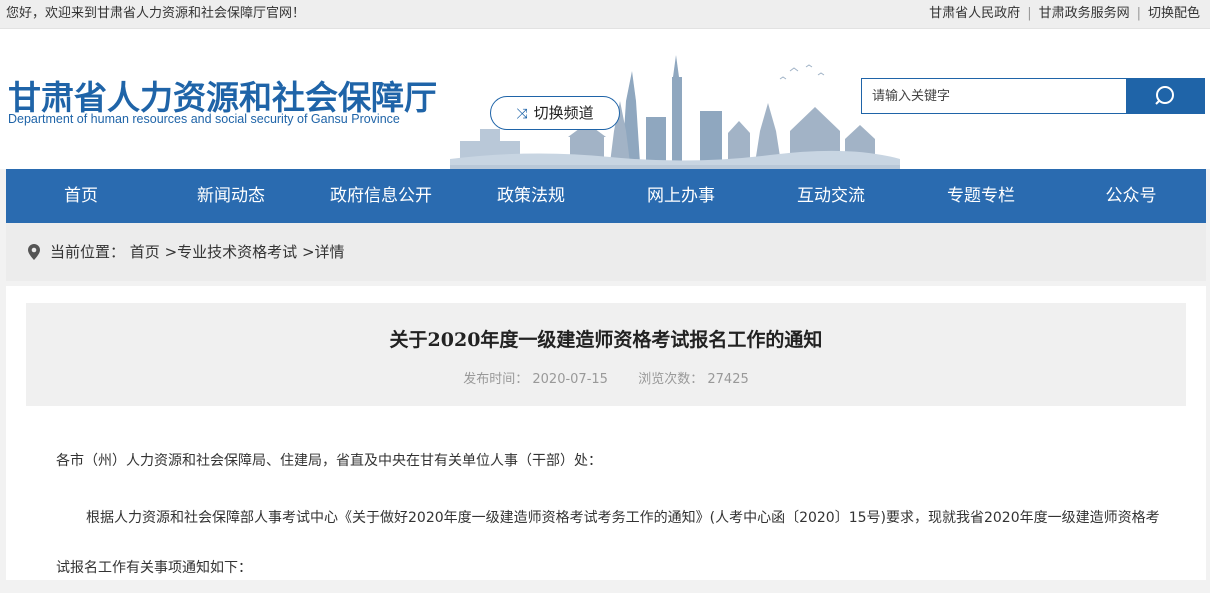  Describe the element at coordinates (1084, 13) in the screenshot. I see `link-gansu-service: 甘肃政务服务网` at that location.